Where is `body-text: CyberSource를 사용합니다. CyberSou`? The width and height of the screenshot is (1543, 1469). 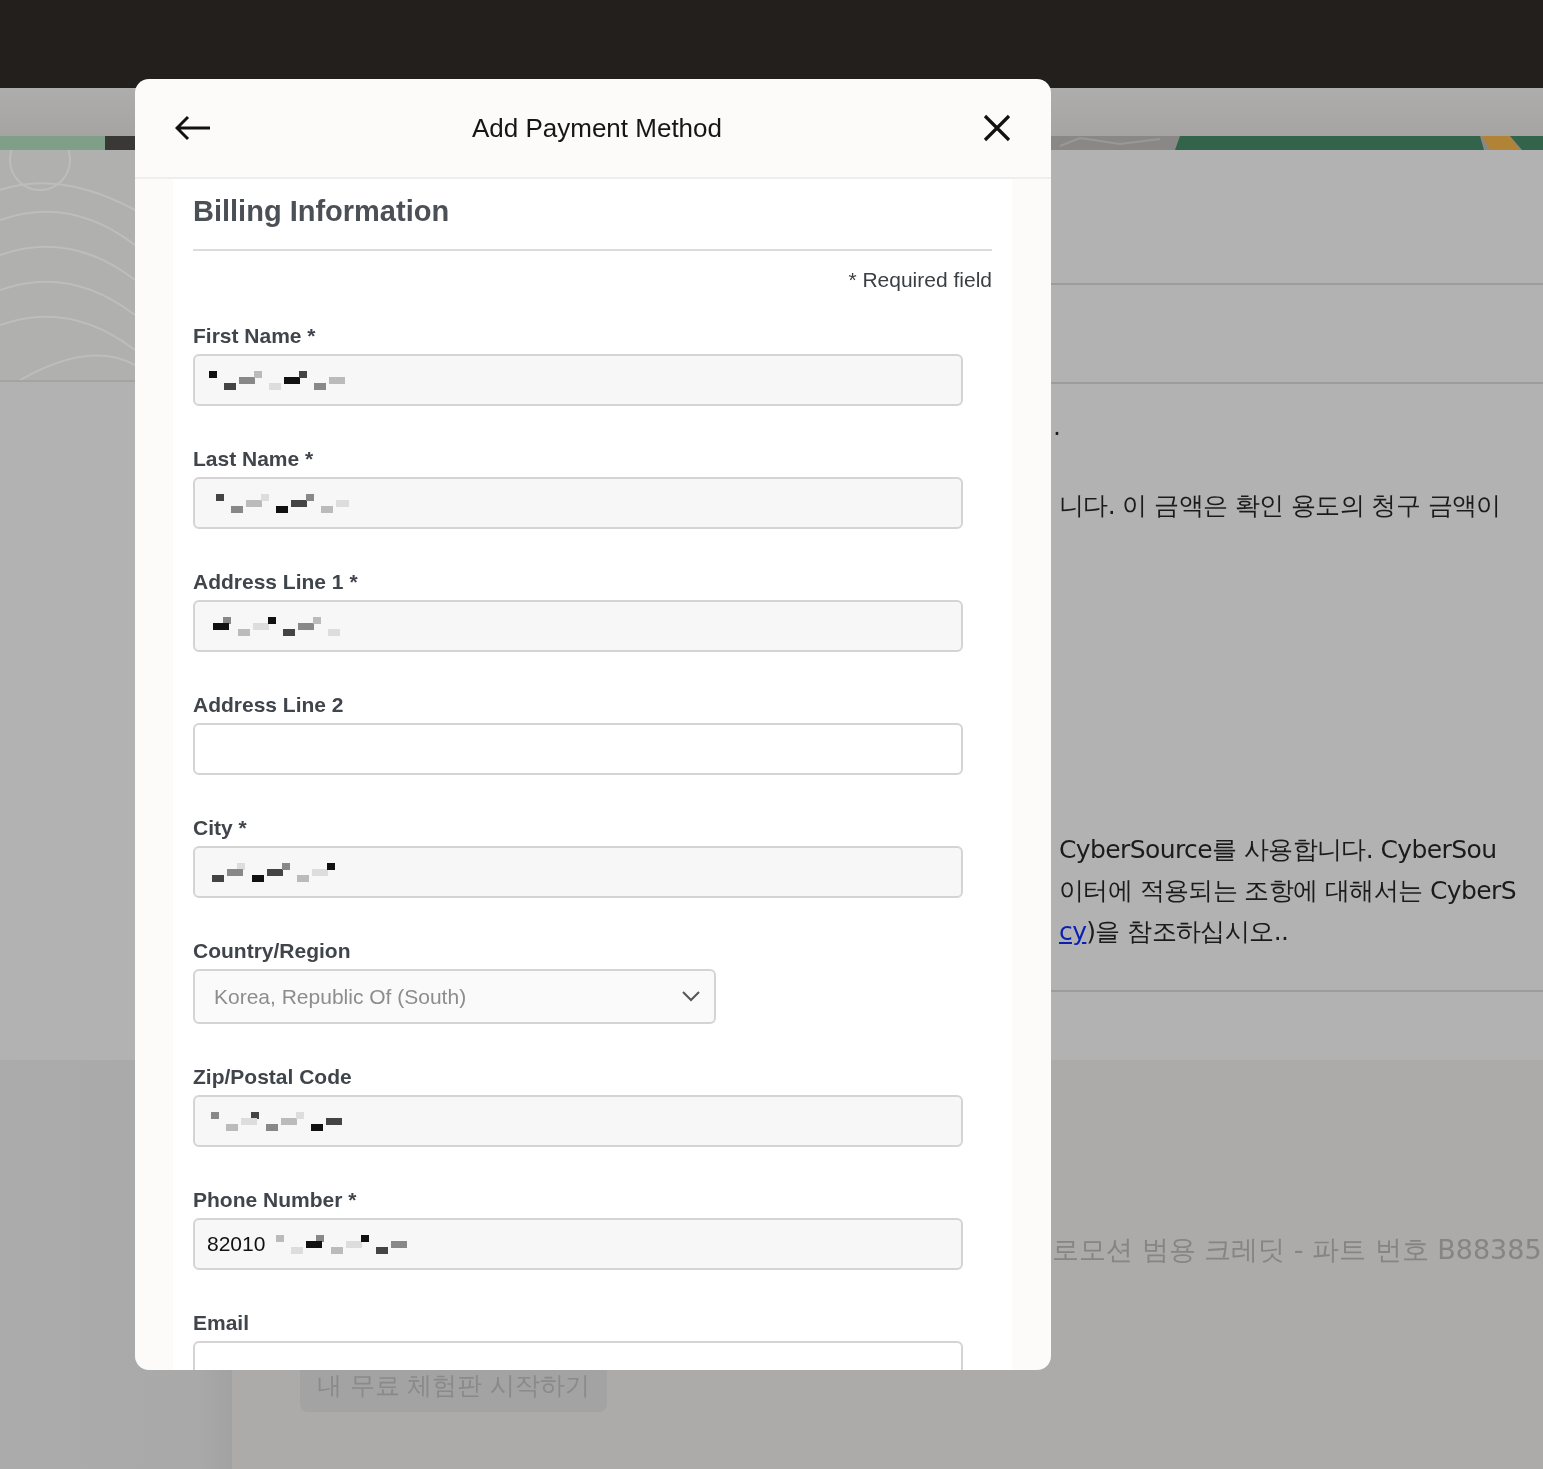 body-text: CyberSource를 사용합니다. CyberSou is located at coordinates (1278, 850).